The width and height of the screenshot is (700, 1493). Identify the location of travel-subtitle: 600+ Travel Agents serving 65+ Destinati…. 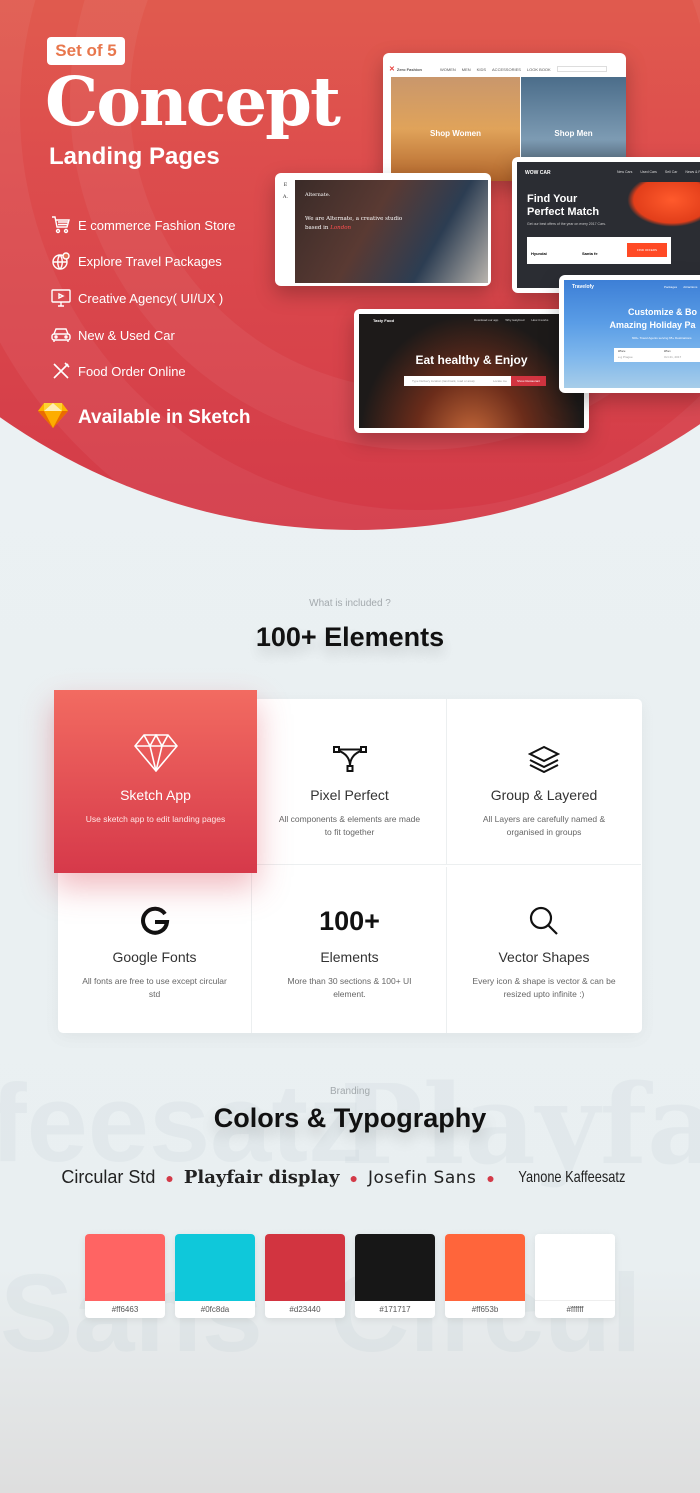
(662, 338).